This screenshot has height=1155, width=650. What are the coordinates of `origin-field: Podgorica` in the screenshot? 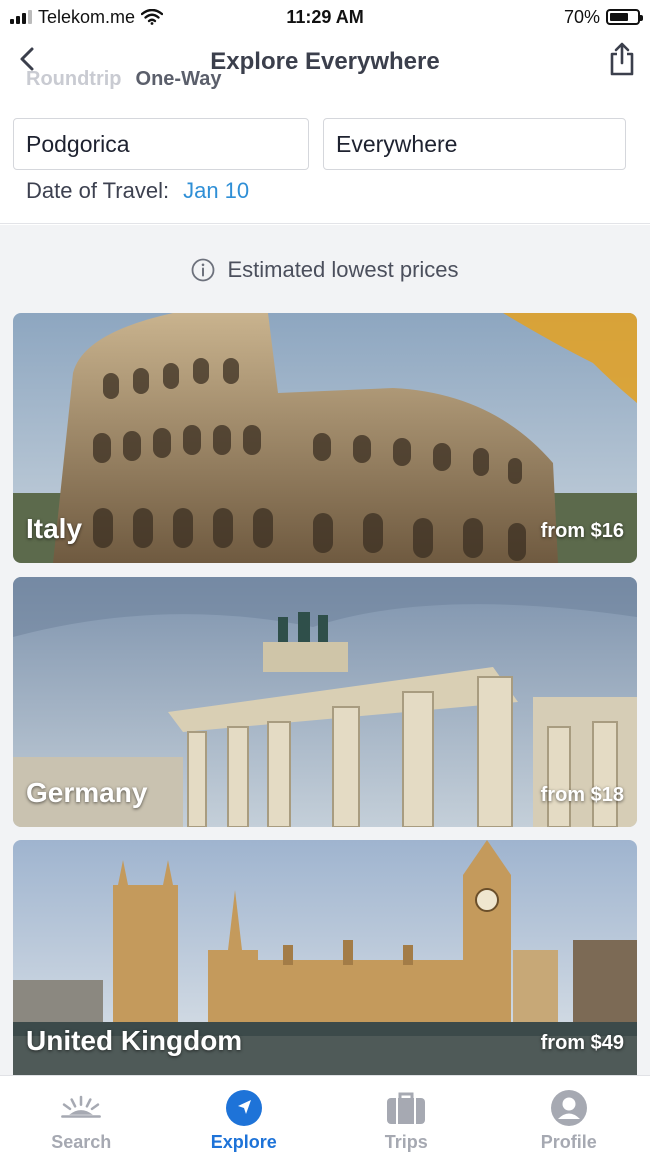 It's located at (161, 144).